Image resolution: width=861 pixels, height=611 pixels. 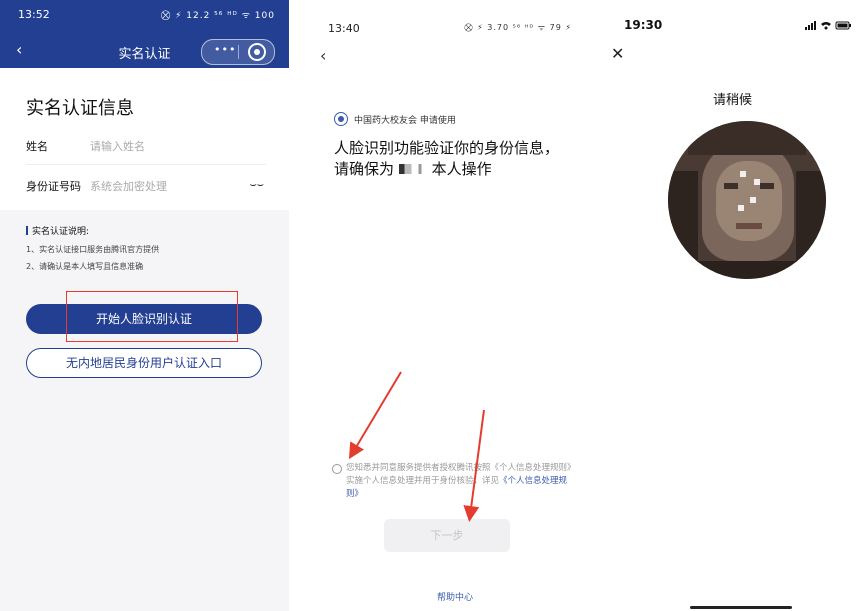 I want to click on form-card: 实名认证信息 姓名 请输入姓名 身份证号码 系统会加密处理 ⌣⌣, so click(x=144, y=139).